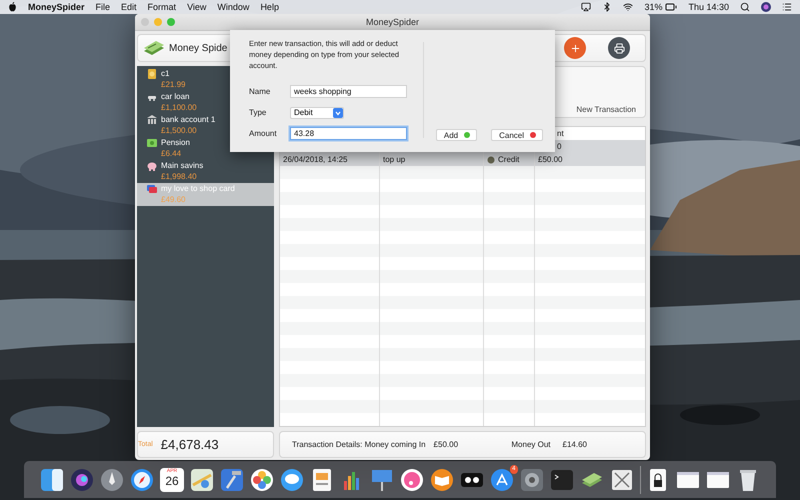 Image resolution: width=800 pixels, height=500 pixels. Describe the element at coordinates (531, 444) in the screenshot. I see `money-out-label: Money Out` at that location.